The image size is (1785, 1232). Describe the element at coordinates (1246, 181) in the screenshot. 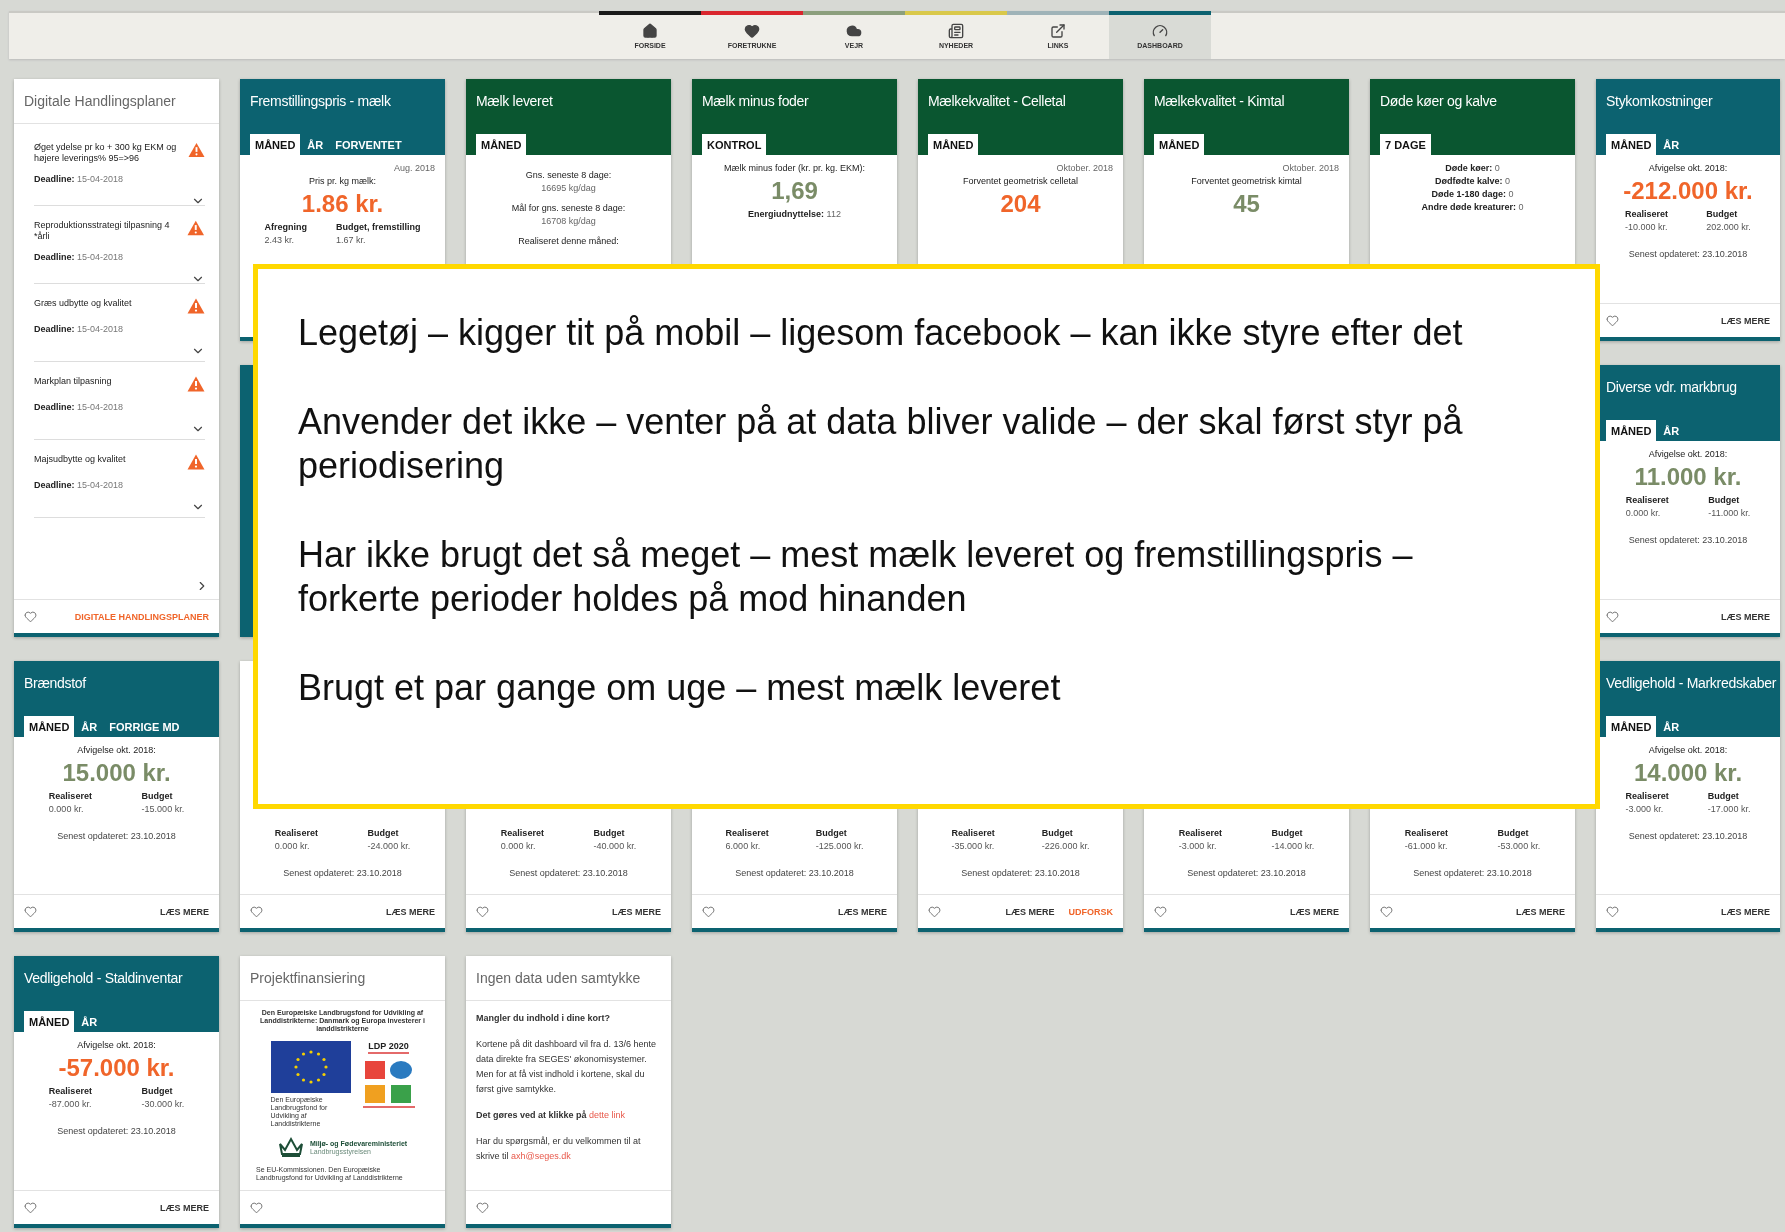

I see `metric-label: Forventet geometrisk kimtal` at that location.